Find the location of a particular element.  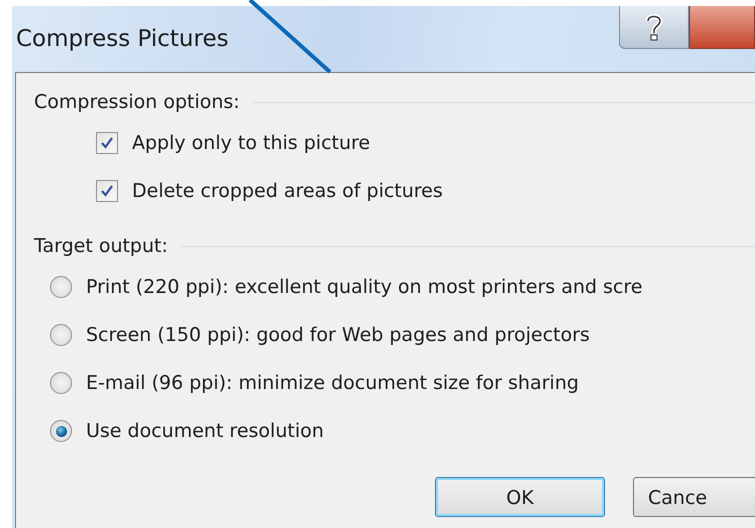

help-icon is located at coordinates (654, 27).